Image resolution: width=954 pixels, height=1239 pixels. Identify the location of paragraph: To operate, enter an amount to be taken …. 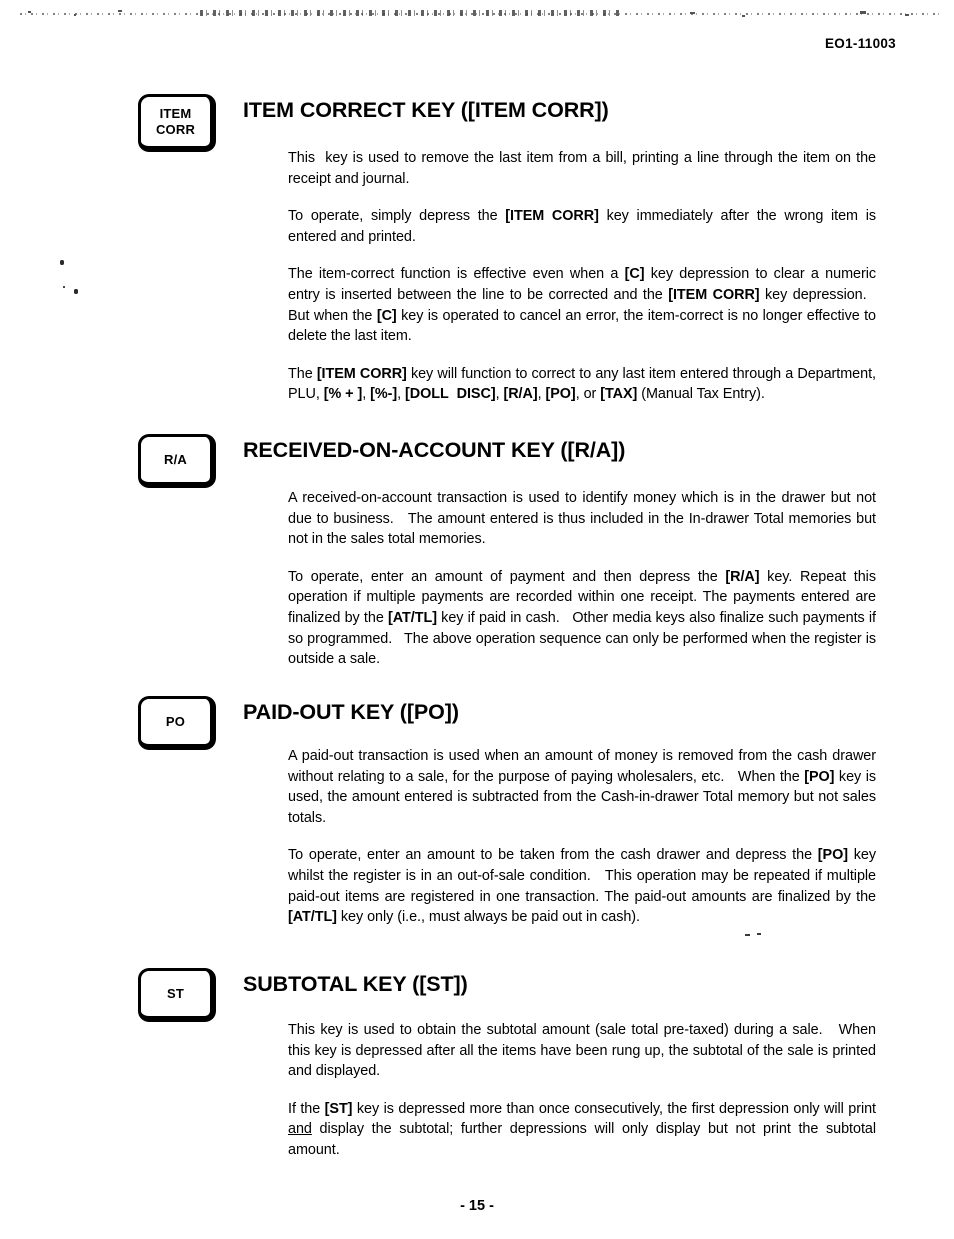
(582, 886).